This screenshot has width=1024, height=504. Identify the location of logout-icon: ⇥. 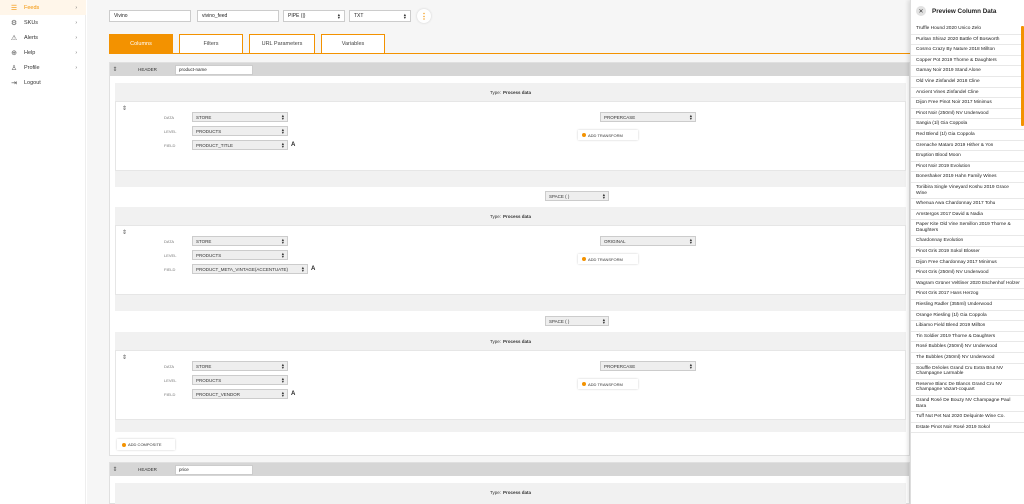
(14, 83).